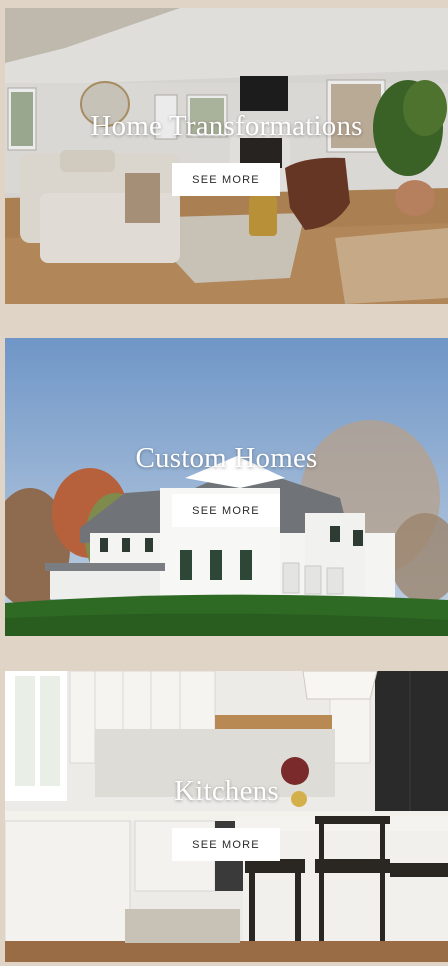 The height and width of the screenshot is (966, 448). What do you see at coordinates (226, 458) in the screenshot?
I see `card-title: Custom Homes` at bounding box center [226, 458].